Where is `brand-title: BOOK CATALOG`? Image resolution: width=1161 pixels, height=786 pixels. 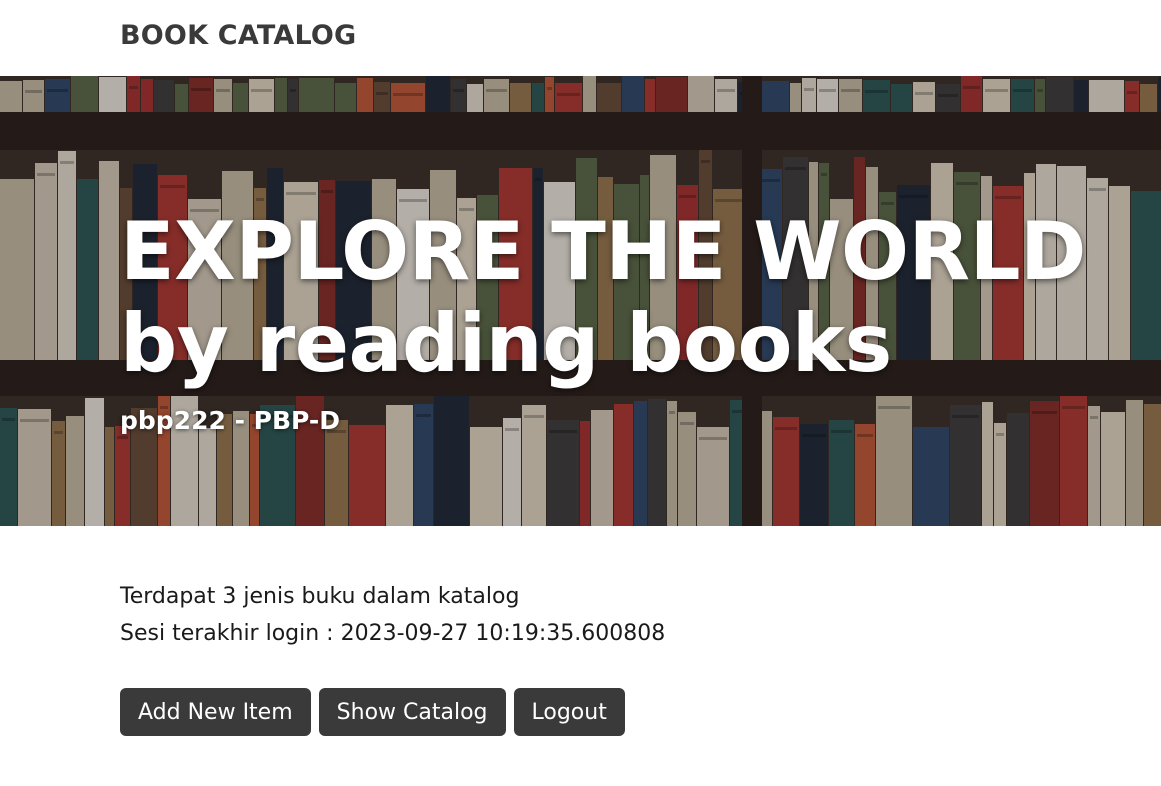
brand-title: BOOK CATALOG is located at coordinates (238, 35).